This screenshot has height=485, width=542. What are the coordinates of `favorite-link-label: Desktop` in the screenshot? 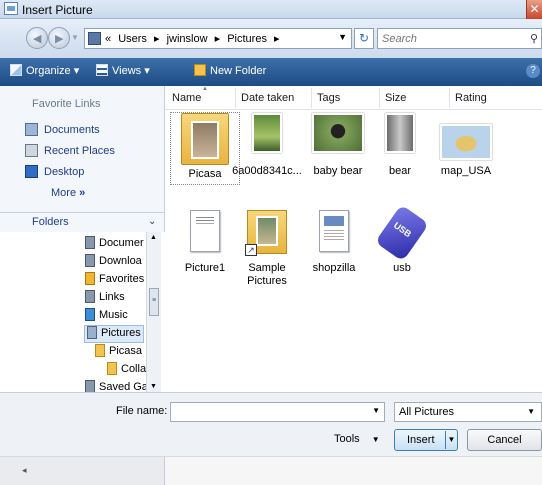 It's located at (64, 172).